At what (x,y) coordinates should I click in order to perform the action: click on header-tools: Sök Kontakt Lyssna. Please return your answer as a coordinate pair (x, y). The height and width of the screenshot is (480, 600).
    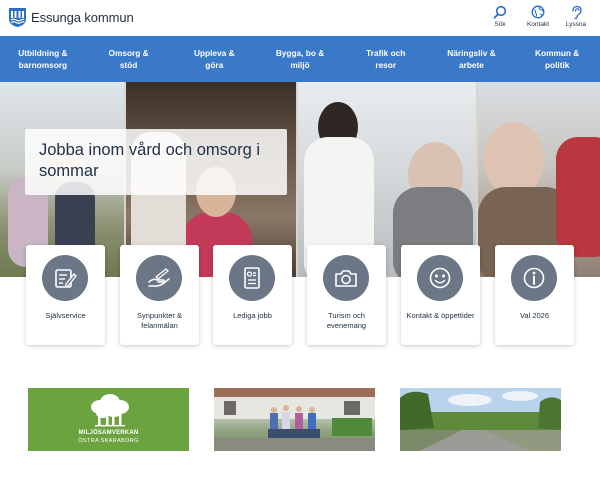
    Looking at the image, I should click on (537, 16).